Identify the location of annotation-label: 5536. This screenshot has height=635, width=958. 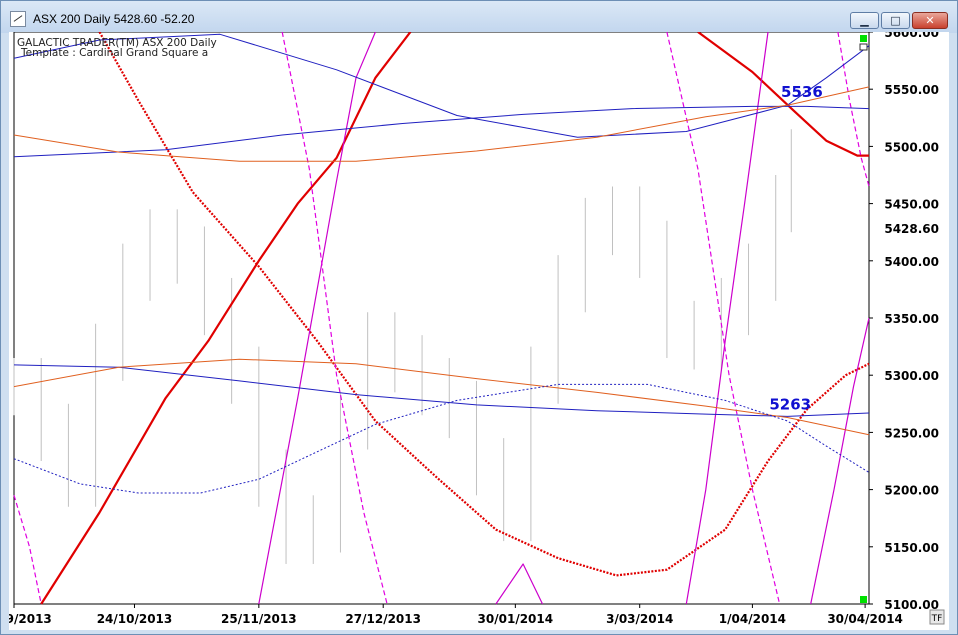
(802, 92).